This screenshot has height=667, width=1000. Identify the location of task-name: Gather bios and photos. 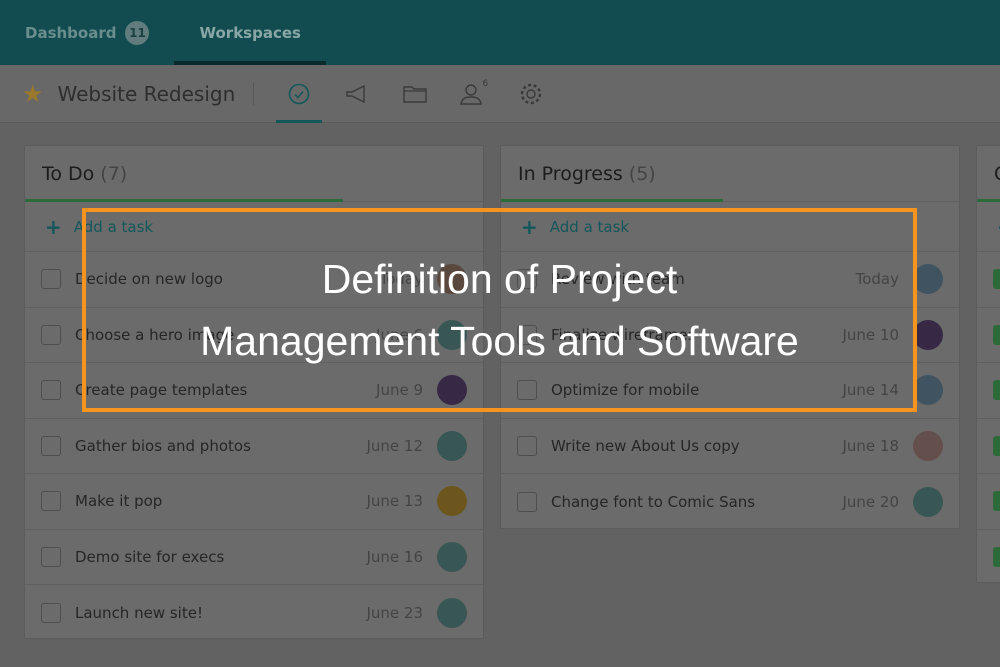
(163, 445).